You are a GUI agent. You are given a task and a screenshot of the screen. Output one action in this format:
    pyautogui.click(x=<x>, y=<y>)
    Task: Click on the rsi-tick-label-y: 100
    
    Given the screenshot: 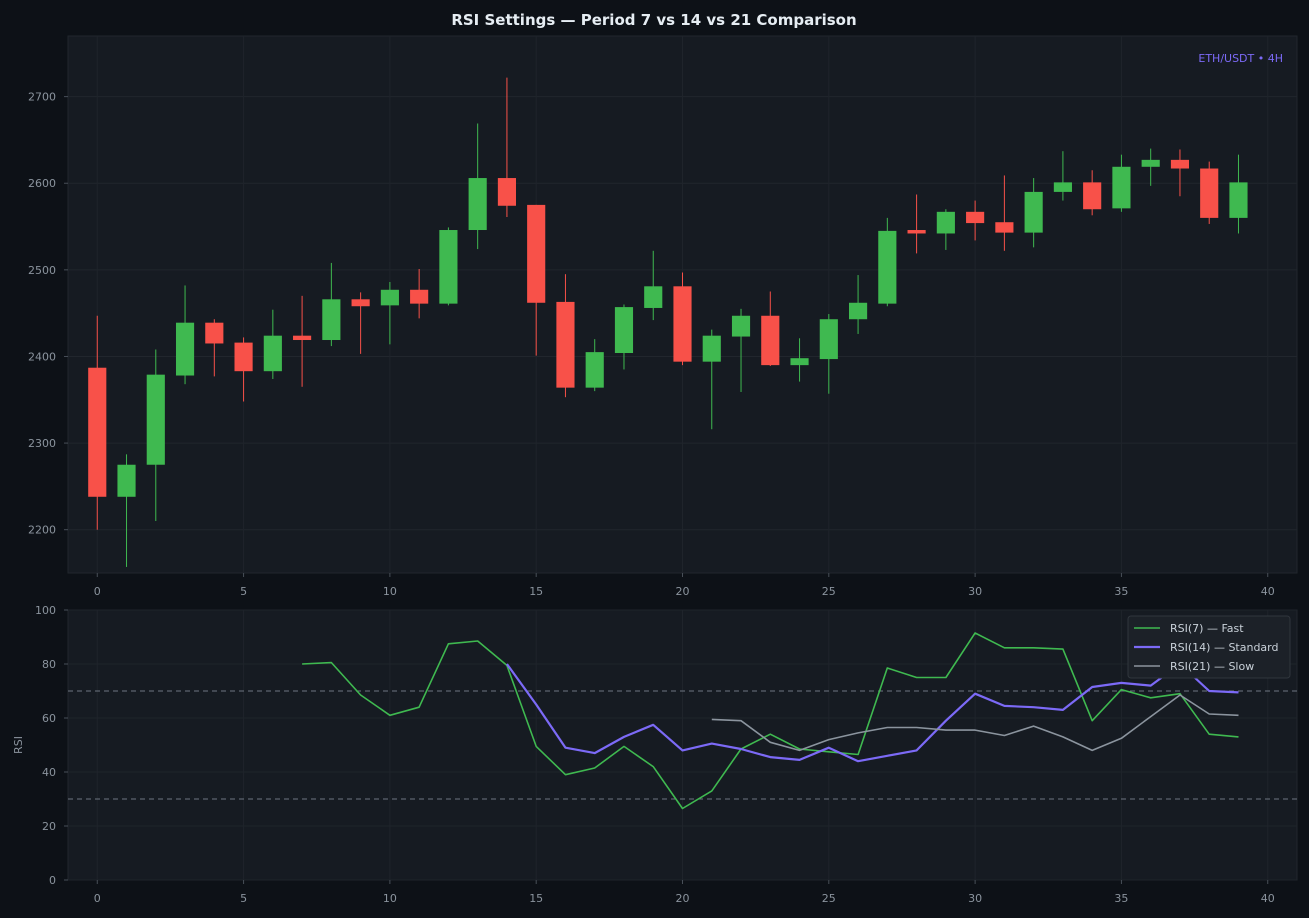 What is the action you would take?
    pyautogui.click(x=45, y=610)
    